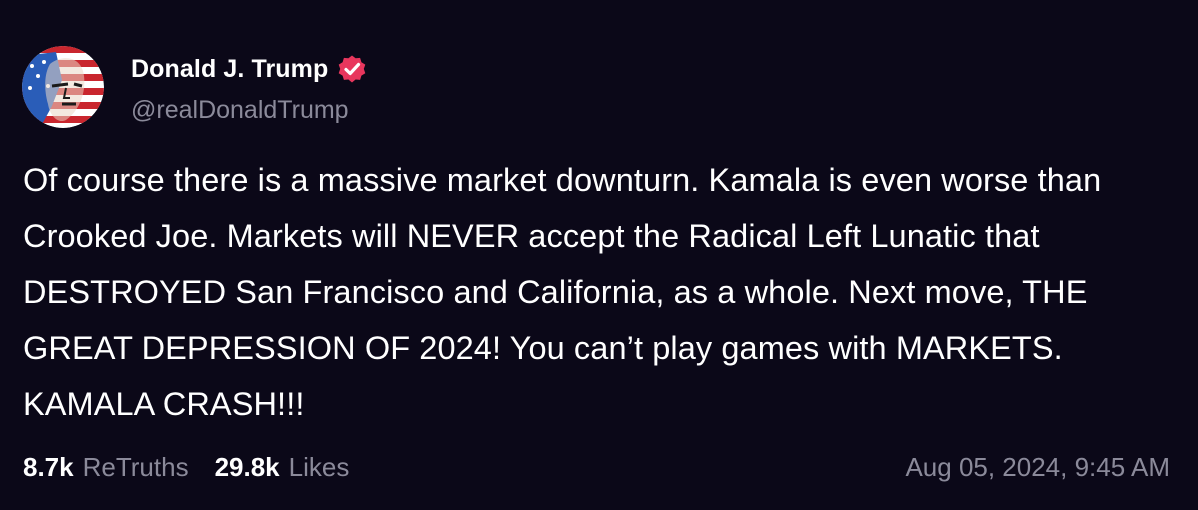  I want to click on verified-badge-icon, so click(352, 69).